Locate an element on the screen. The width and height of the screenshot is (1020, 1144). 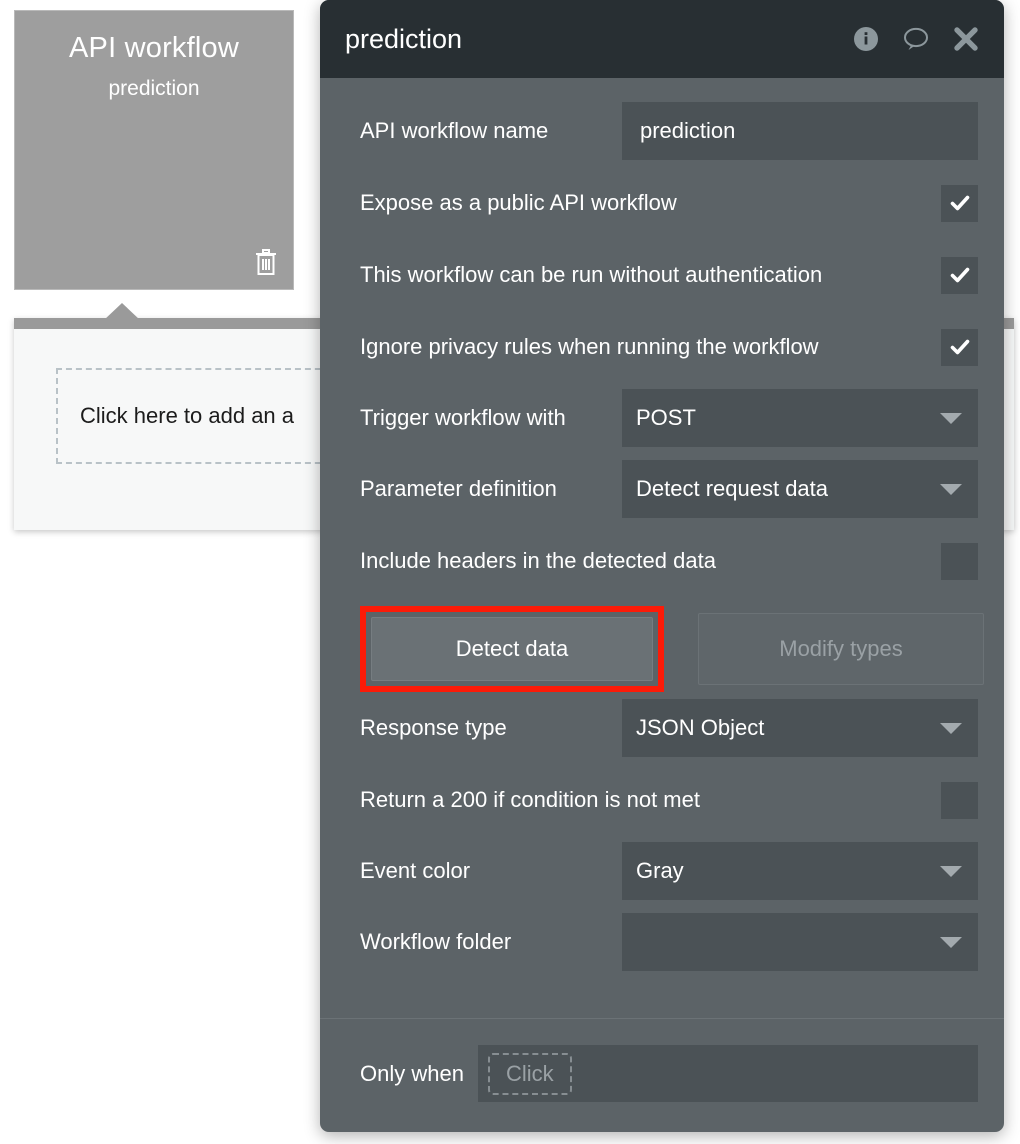
detect-data-button: Detect data is located at coordinates (512, 649).